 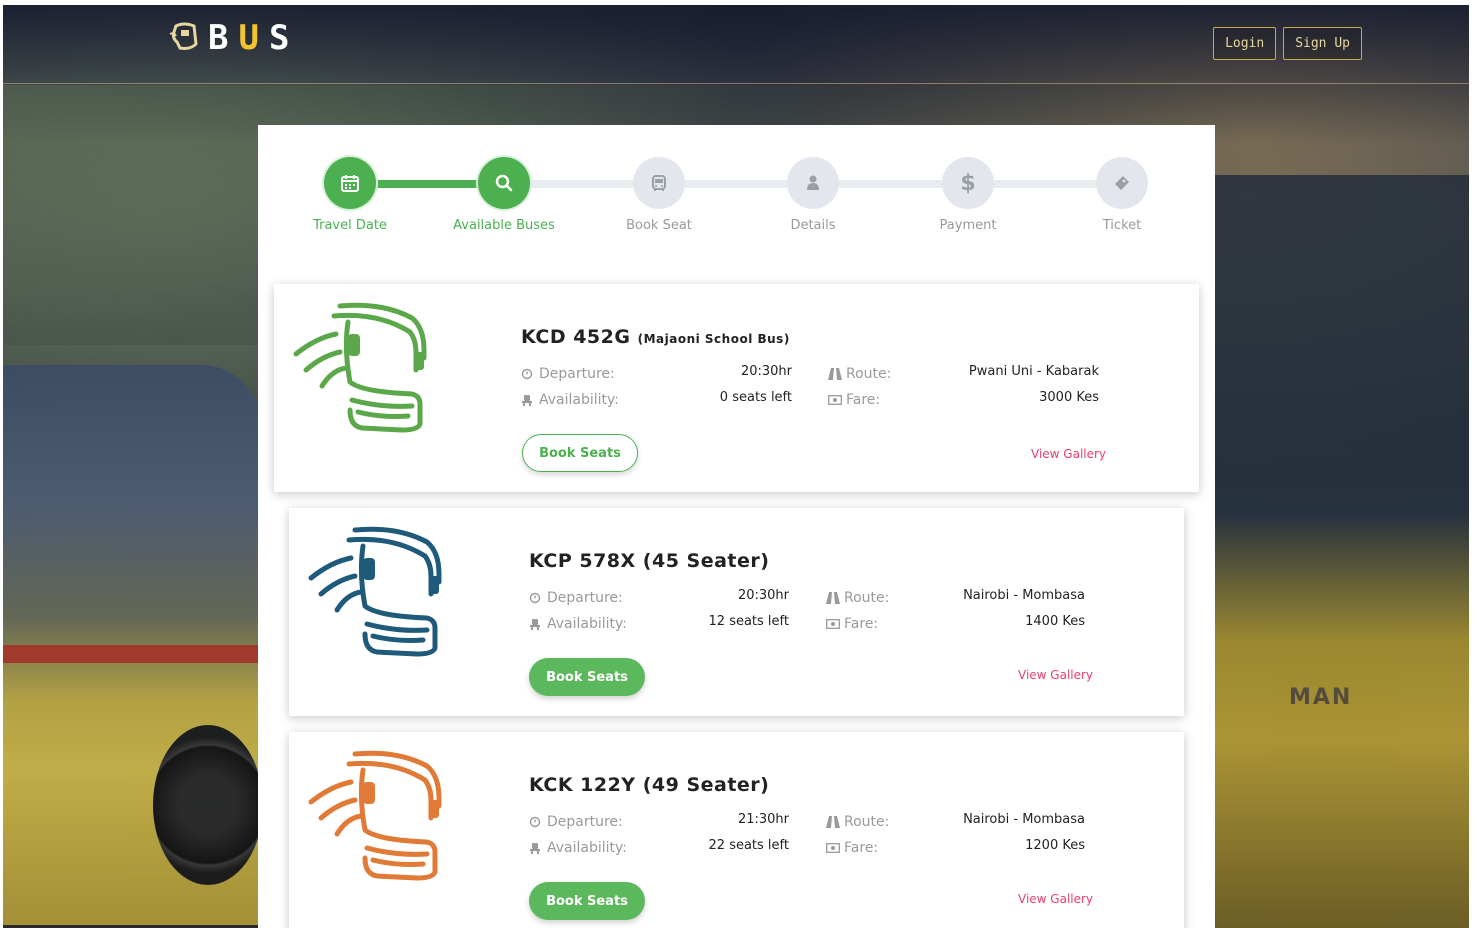 I want to click on step-payment: $ Payment, so click(x=968, y=195).